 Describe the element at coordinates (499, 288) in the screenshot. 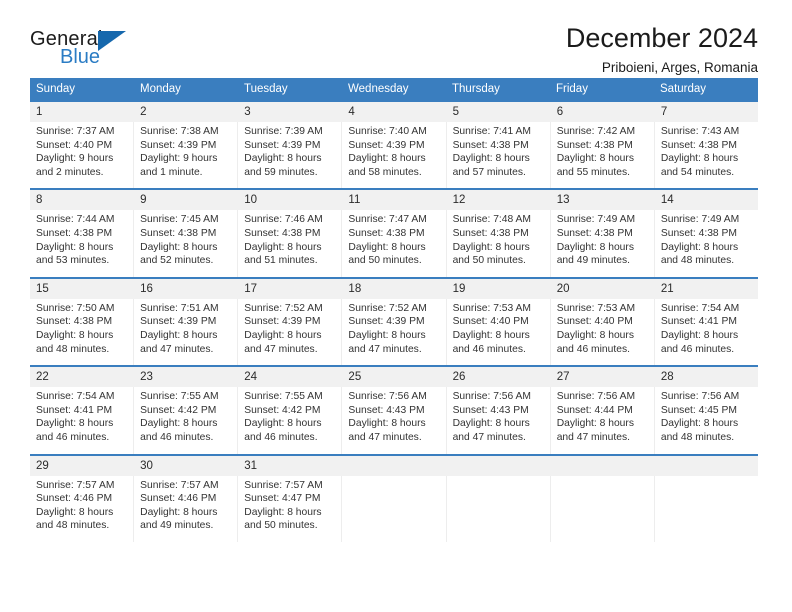

I see `day-number: 19` at that location.